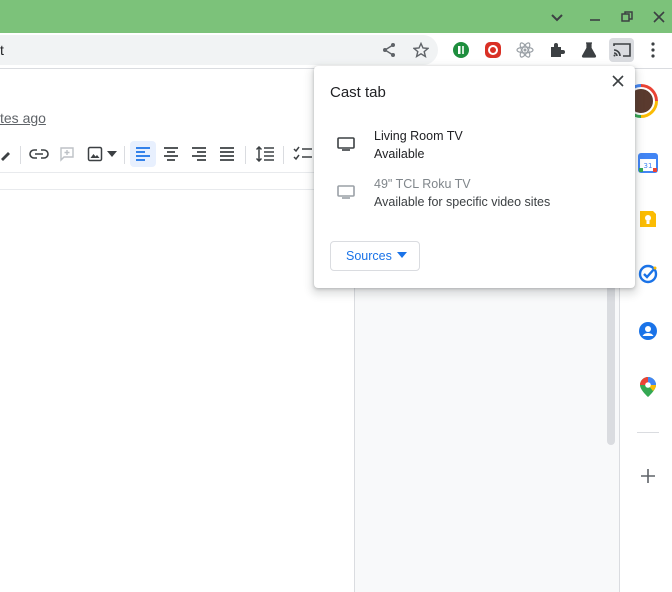 The image size is (672, 592). Describe the element at coordinates (461, 50) in the screenshot. I see `extension-green-icon` at that location.